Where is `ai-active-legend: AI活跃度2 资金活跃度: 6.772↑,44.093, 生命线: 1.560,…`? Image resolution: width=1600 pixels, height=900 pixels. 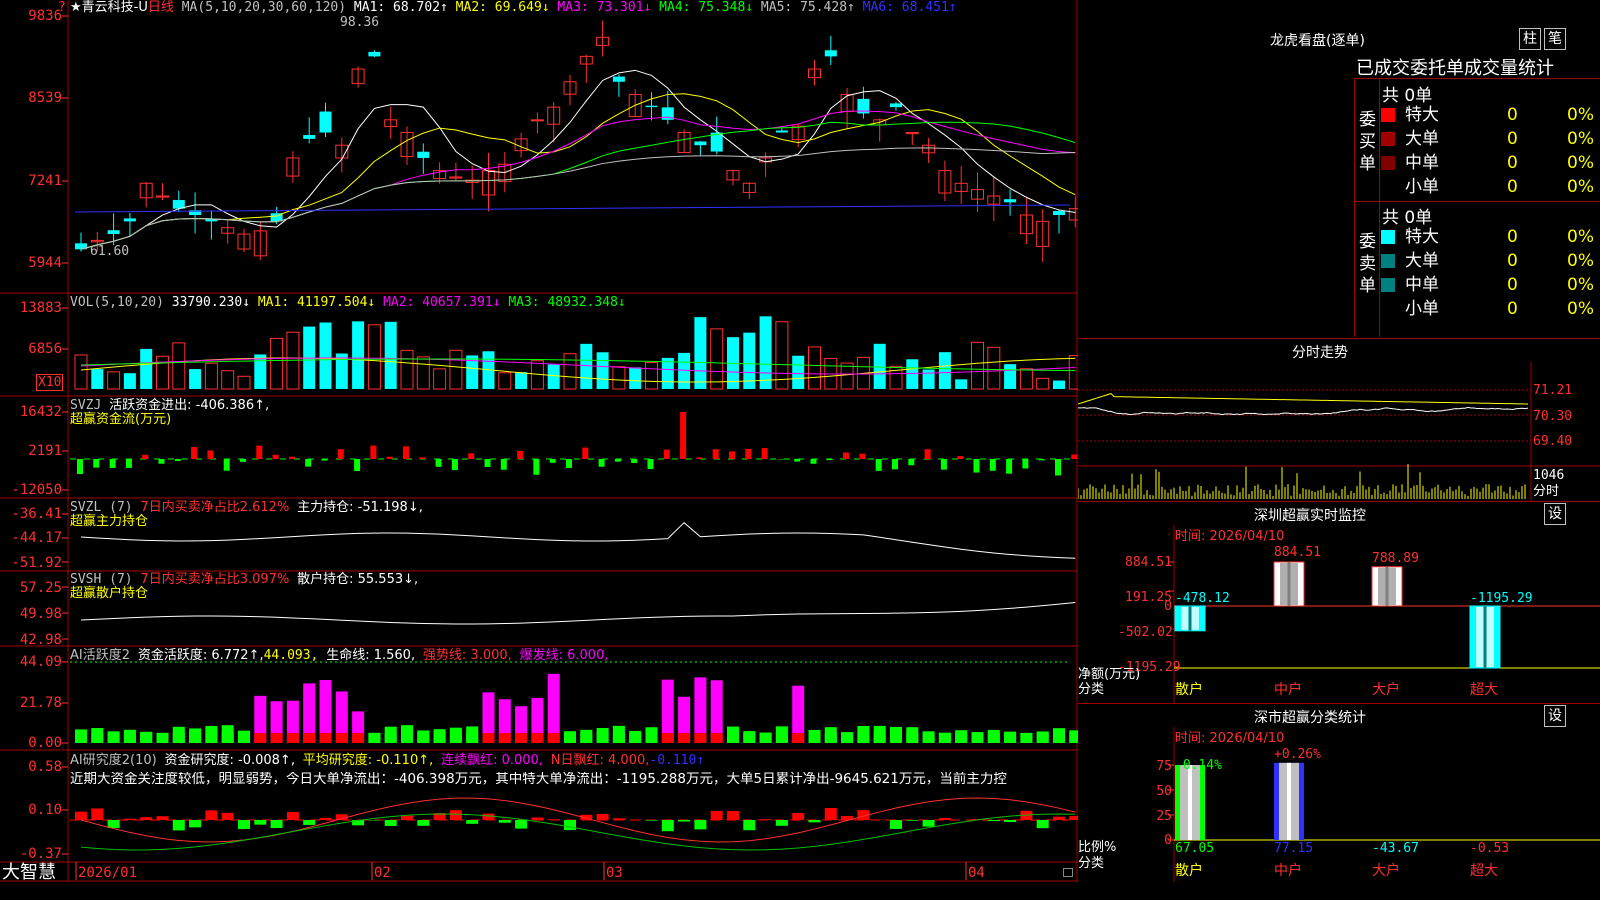
ai-active-legend: AI活跃度2 资金活跃度: 6.772↑,44.093, 生命线: 1.560,… is located at coordinates (339, 655).